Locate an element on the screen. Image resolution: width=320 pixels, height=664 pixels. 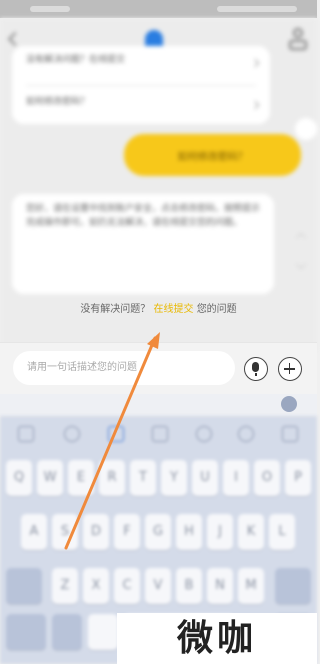
key: U is located at coordinates (205, 478).